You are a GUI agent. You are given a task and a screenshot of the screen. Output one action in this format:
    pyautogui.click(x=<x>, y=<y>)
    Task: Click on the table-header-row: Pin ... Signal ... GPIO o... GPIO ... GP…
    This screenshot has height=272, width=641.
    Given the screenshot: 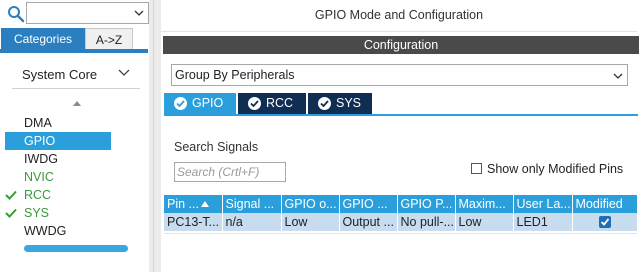 What is the action you would take?
    pyautogui.click(x=401, y=204)
    